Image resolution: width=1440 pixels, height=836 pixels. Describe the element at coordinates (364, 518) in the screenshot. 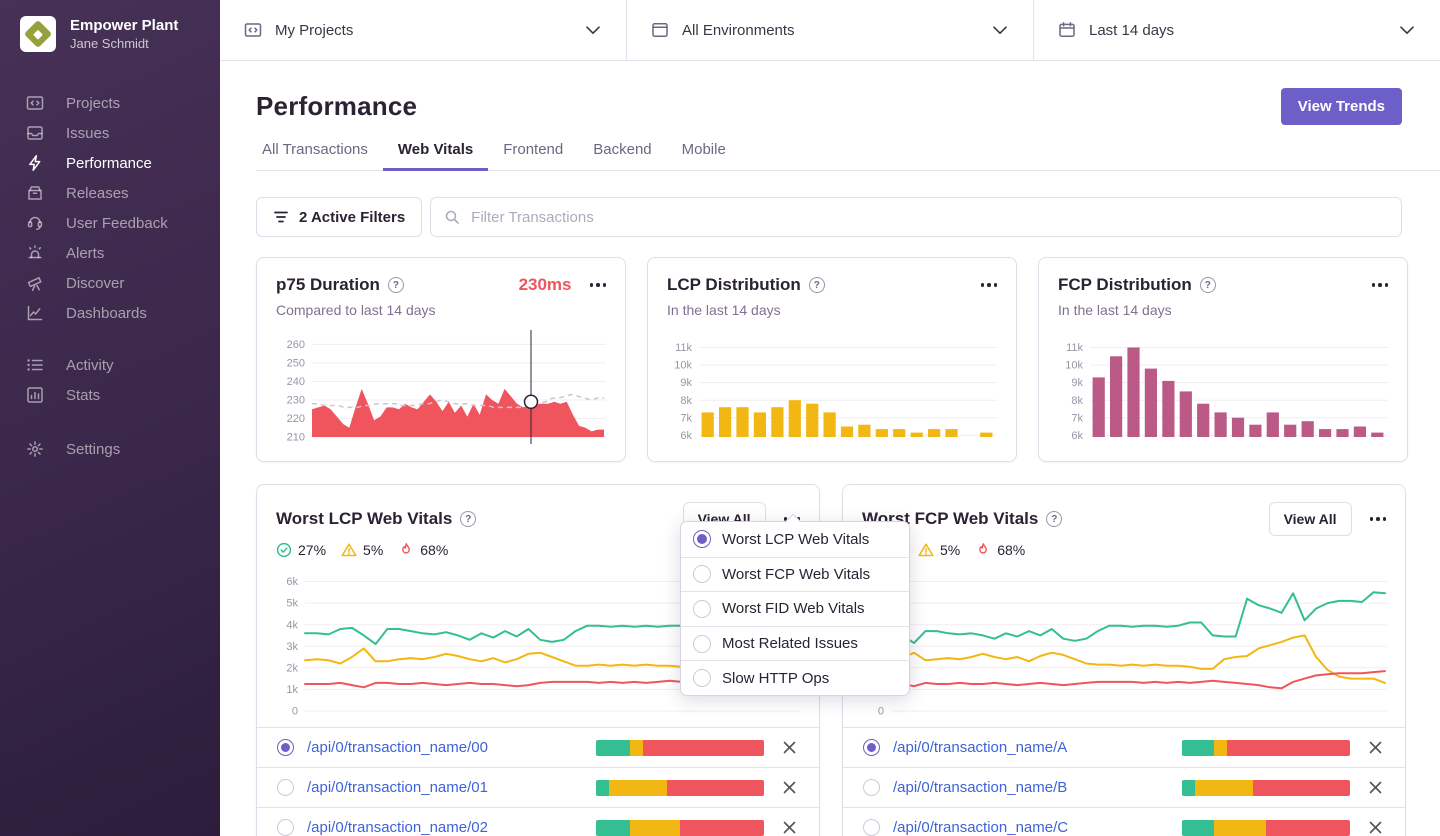

I see `card-title: Worst LCP Web Vitals` at that location.